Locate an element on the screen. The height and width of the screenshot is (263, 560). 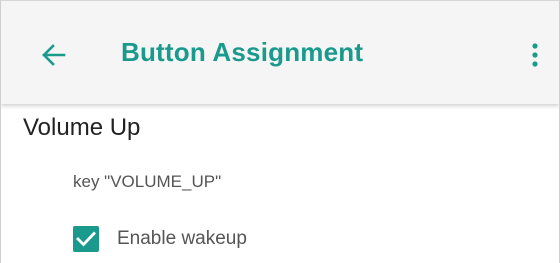
check-icon is located at coordinates (86, 239).